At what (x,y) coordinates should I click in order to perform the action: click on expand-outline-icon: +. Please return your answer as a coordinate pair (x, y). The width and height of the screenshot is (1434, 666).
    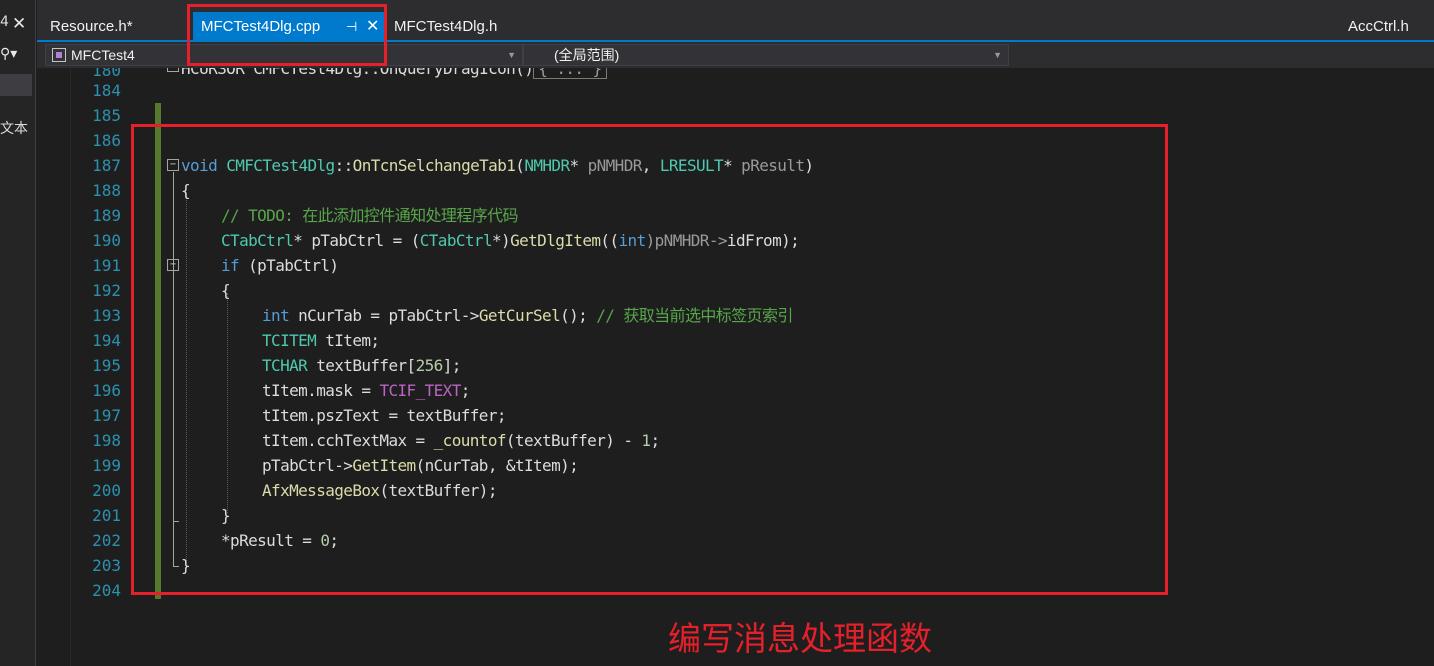
    Looking at the image, I should click on (173, 70).